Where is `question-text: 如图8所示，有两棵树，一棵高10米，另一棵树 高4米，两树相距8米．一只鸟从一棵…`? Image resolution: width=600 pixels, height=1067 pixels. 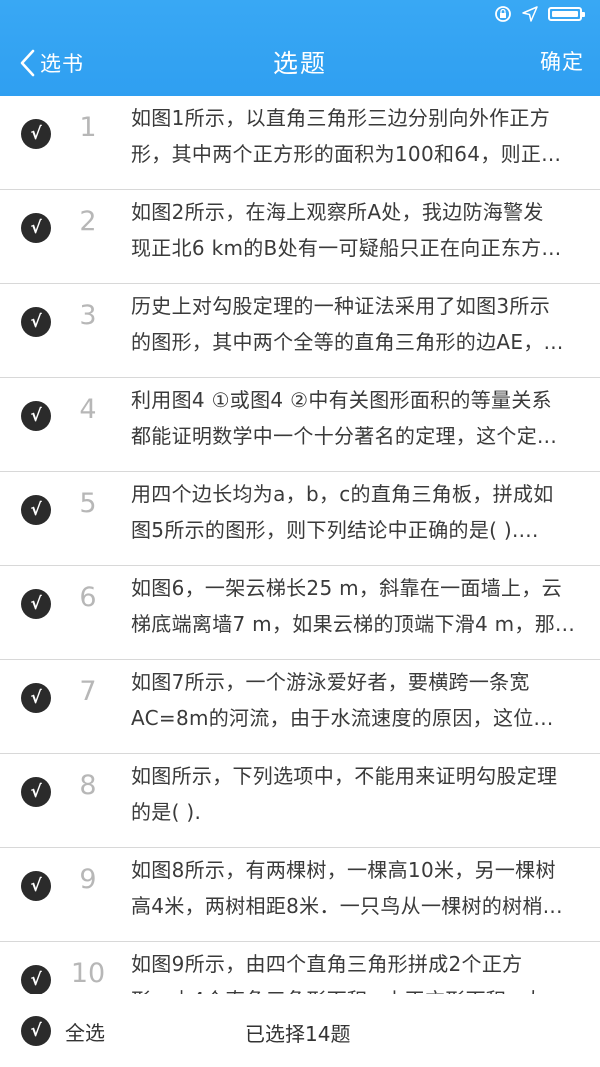
question-text: 如图8所示，有两棵树，一棵高10米，另一棵树 高4米，两树相距8米．一只鸟从一棵… is located at coordinates (362, 888).